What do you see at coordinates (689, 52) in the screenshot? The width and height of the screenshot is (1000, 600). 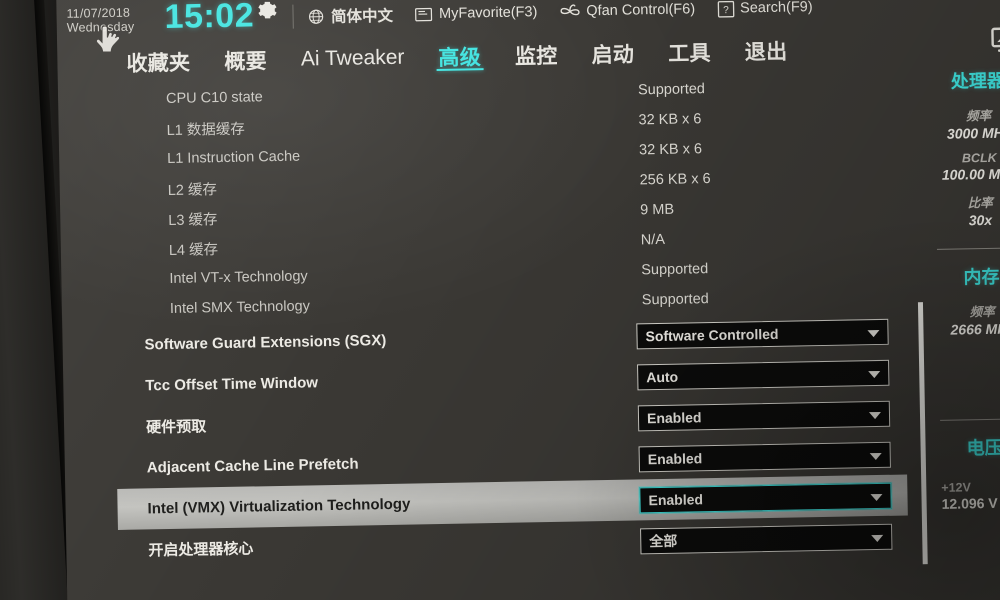 I see `tab-tool: 工具` at bounding box center [689, 52].